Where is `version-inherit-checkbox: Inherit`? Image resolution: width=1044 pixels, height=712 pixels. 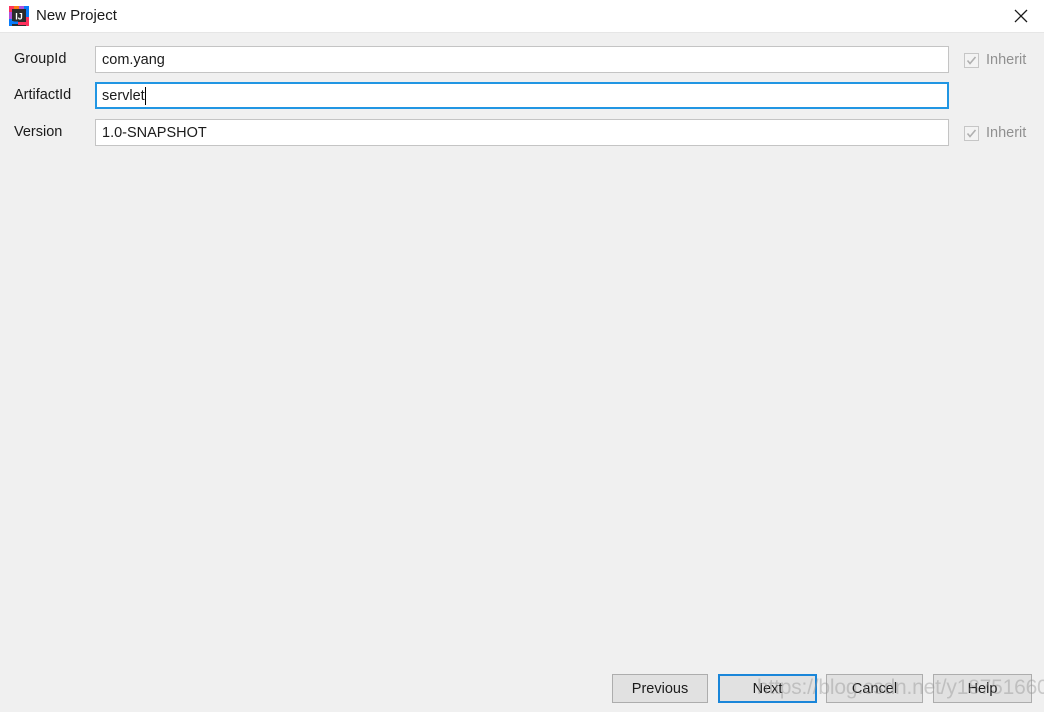 version-inherit-checkbox: Inherit is located at coordinates (995, 133).